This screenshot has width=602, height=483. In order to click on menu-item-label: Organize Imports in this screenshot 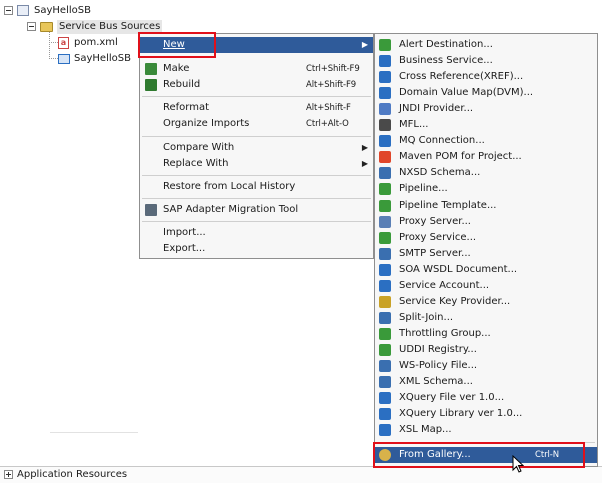, I will do `click(206, 123)`.